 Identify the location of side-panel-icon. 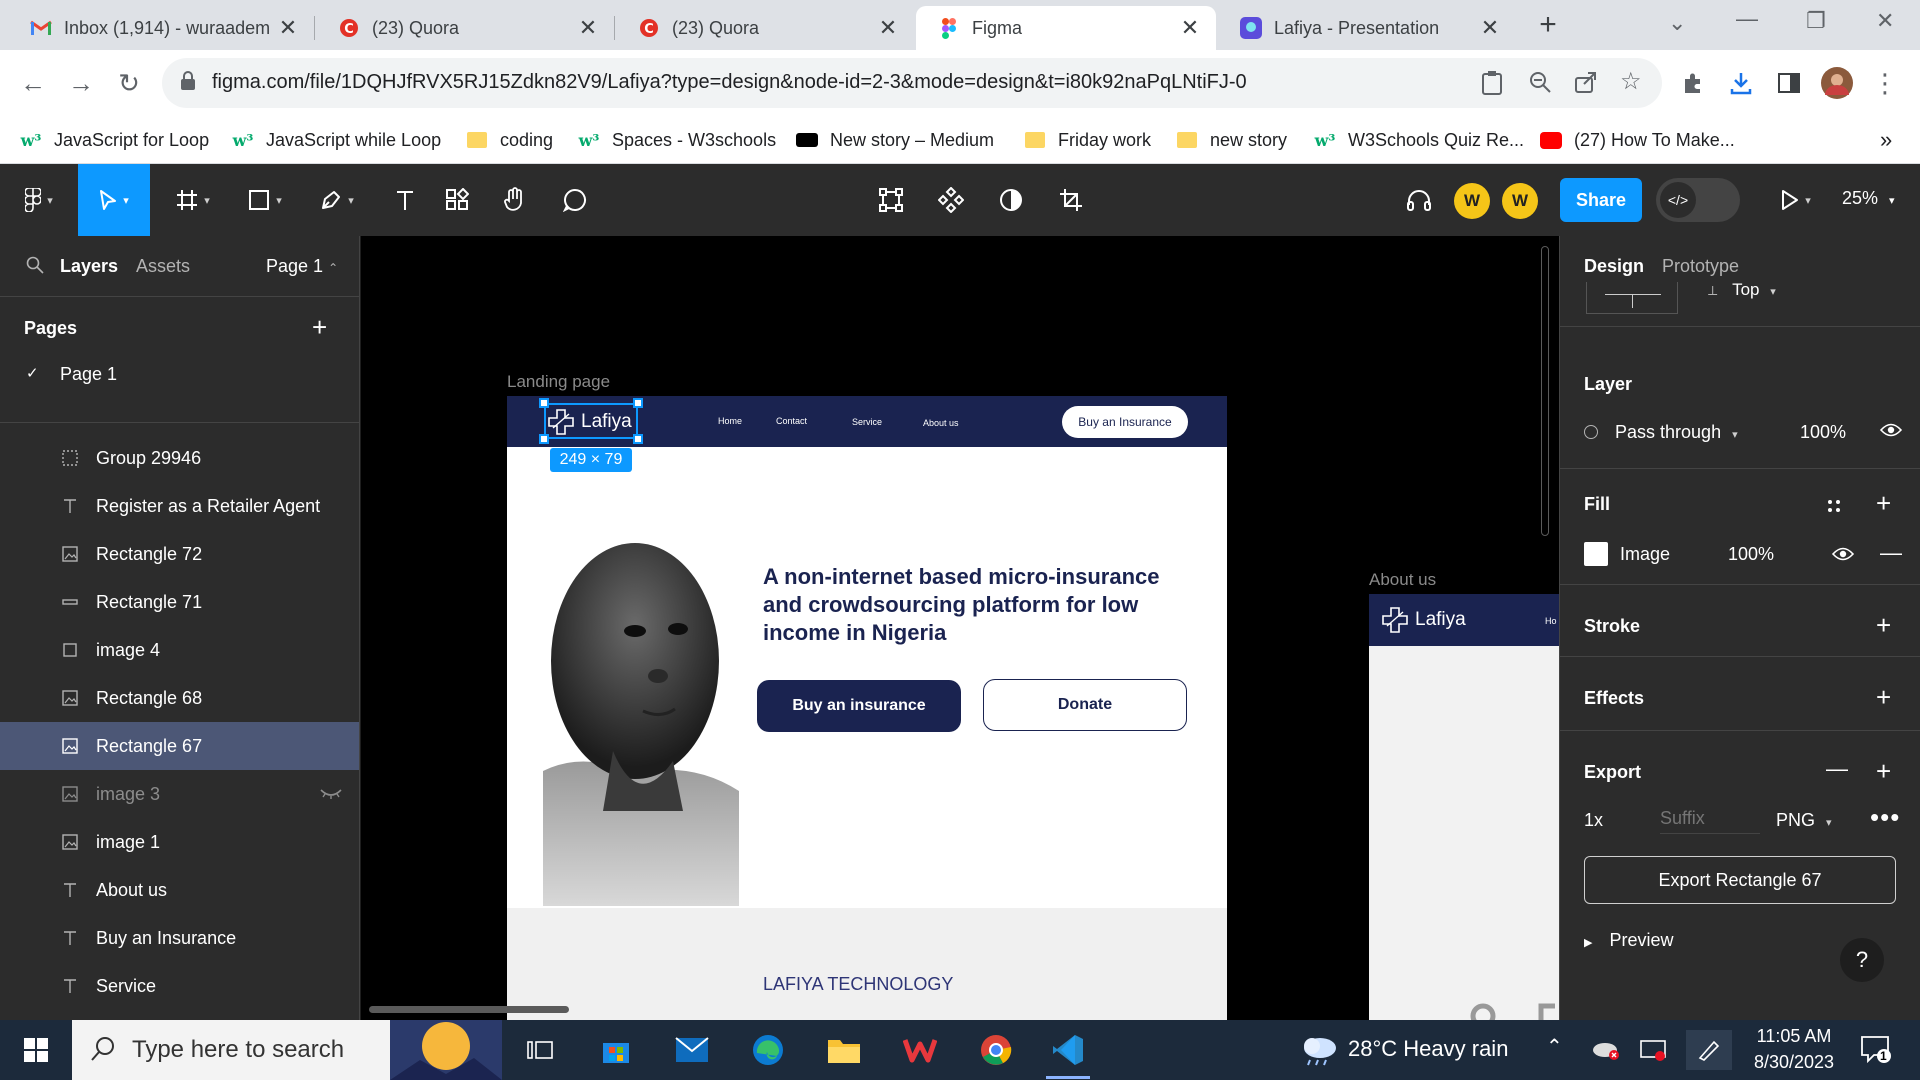
(1789, 83).